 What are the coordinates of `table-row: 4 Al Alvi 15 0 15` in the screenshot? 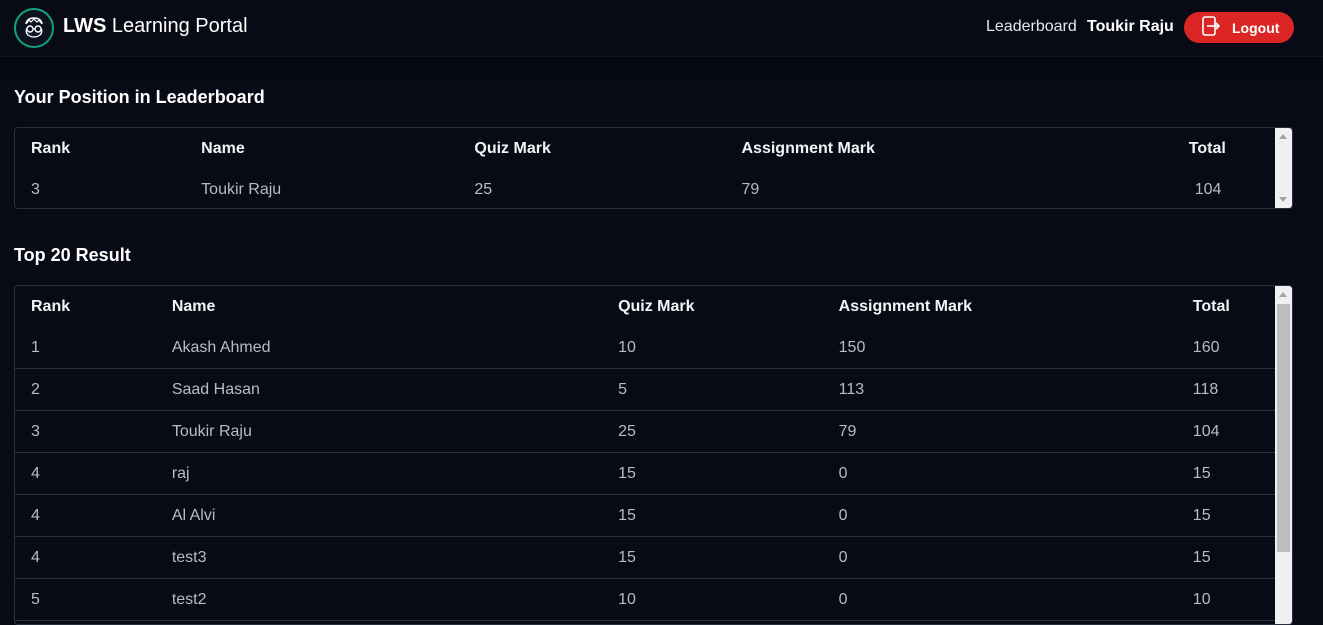 It's located at (653, 515).